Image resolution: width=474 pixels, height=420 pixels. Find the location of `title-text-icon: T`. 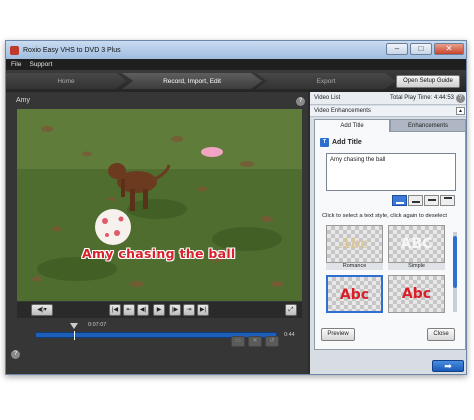

title-text-icon: T is located at coordinates (324, 142).